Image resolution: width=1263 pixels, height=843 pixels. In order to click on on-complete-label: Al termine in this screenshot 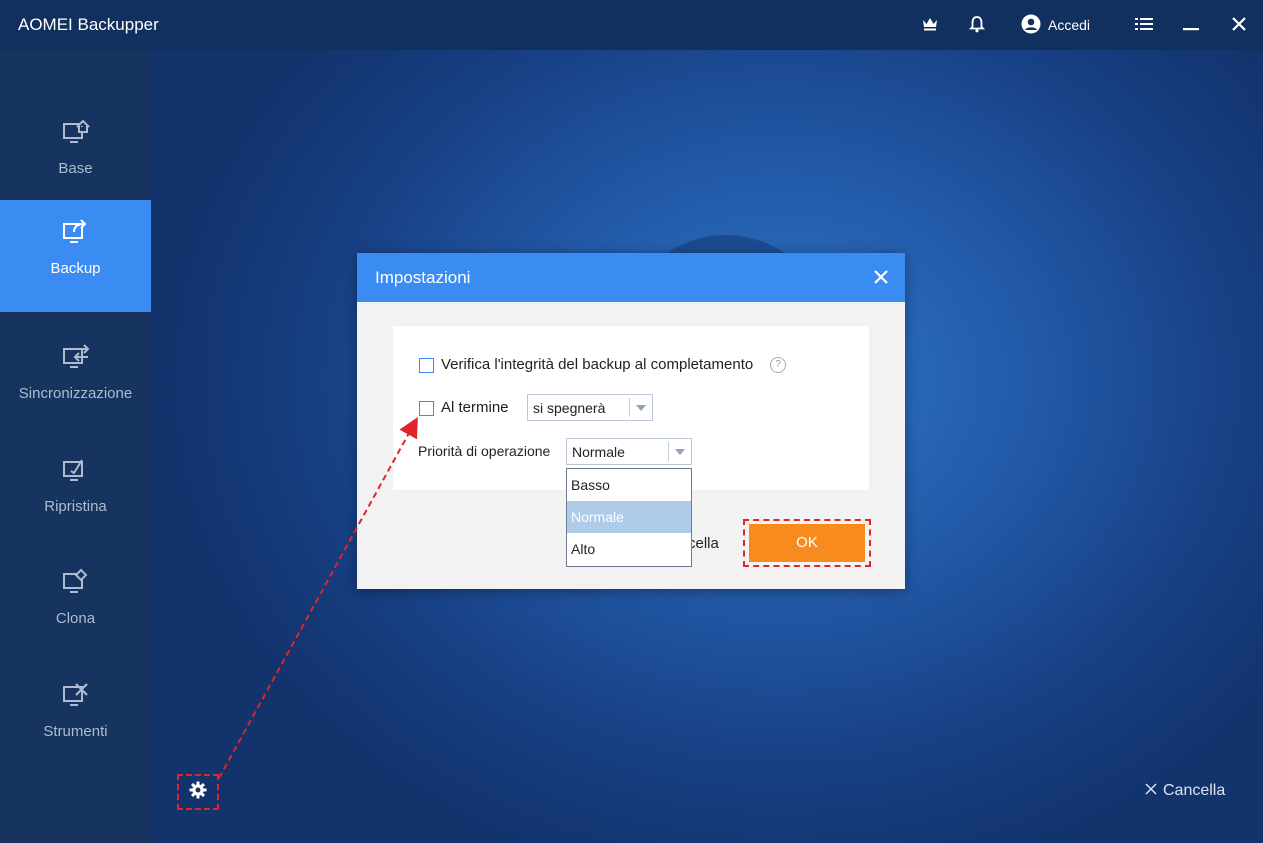, I will do `click(475, 407)`.